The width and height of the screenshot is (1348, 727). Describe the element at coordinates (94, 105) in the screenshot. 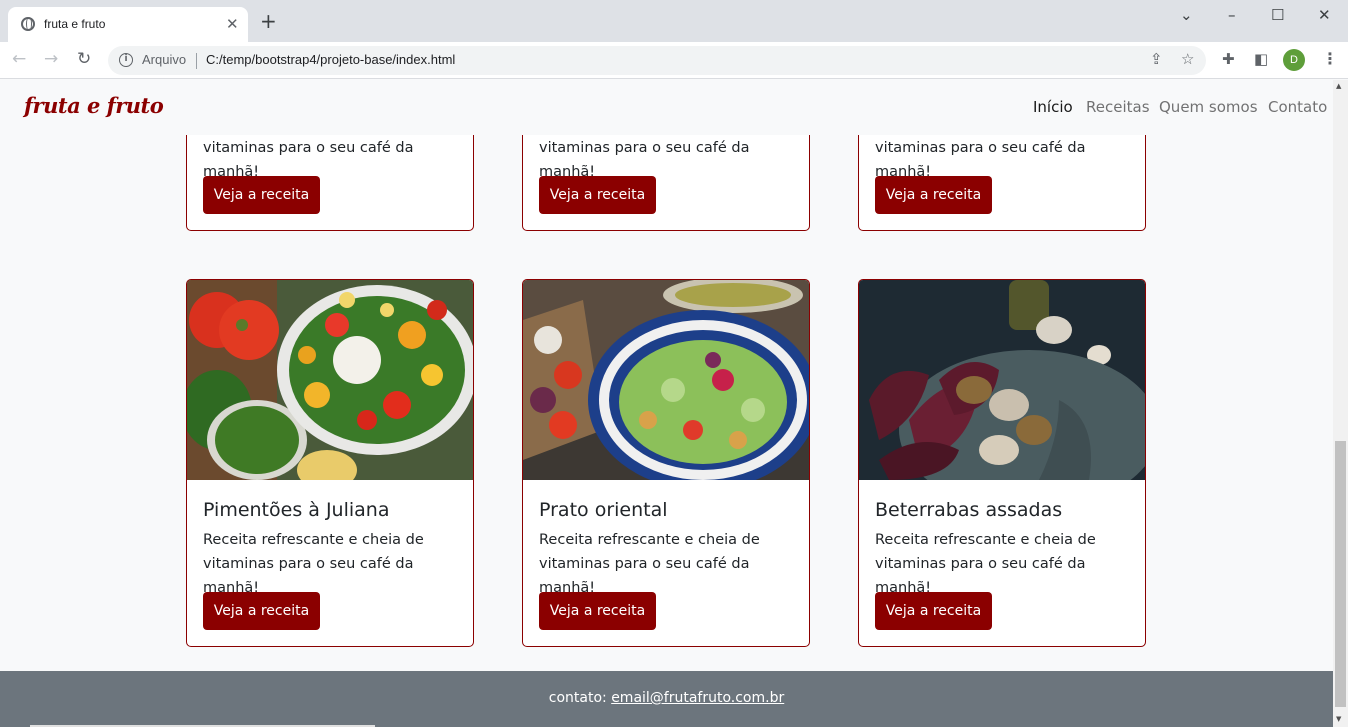

I see `brand-logo: fruta e fruto` at that location.